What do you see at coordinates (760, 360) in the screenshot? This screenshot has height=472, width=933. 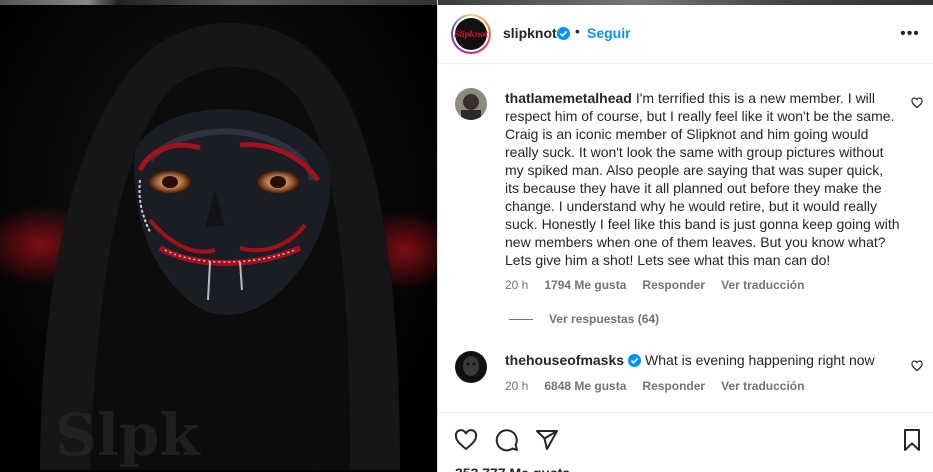 I see `comment-body: What is evening happening right now` at bounding box center [760, 360].